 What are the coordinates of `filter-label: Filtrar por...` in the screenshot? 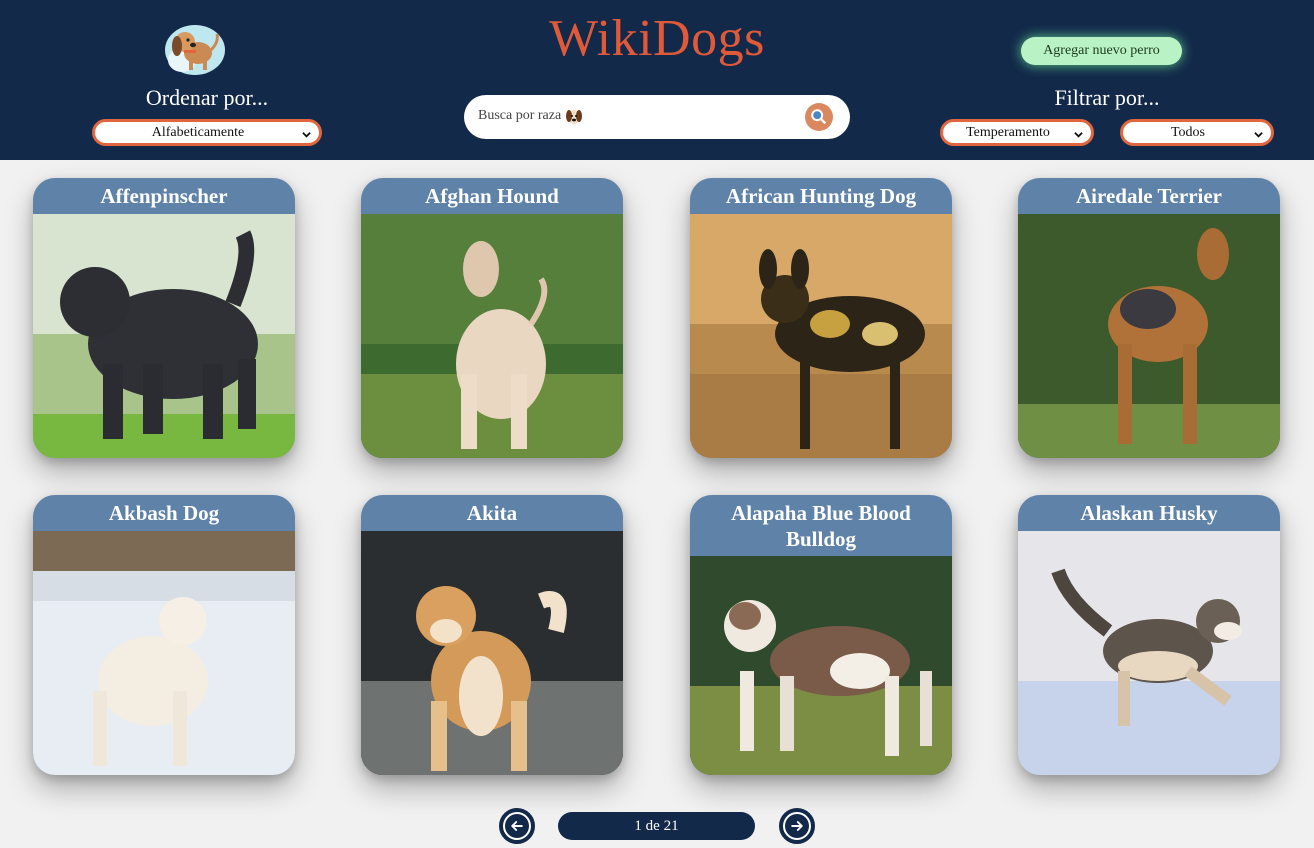 It's located at (1107, 97).